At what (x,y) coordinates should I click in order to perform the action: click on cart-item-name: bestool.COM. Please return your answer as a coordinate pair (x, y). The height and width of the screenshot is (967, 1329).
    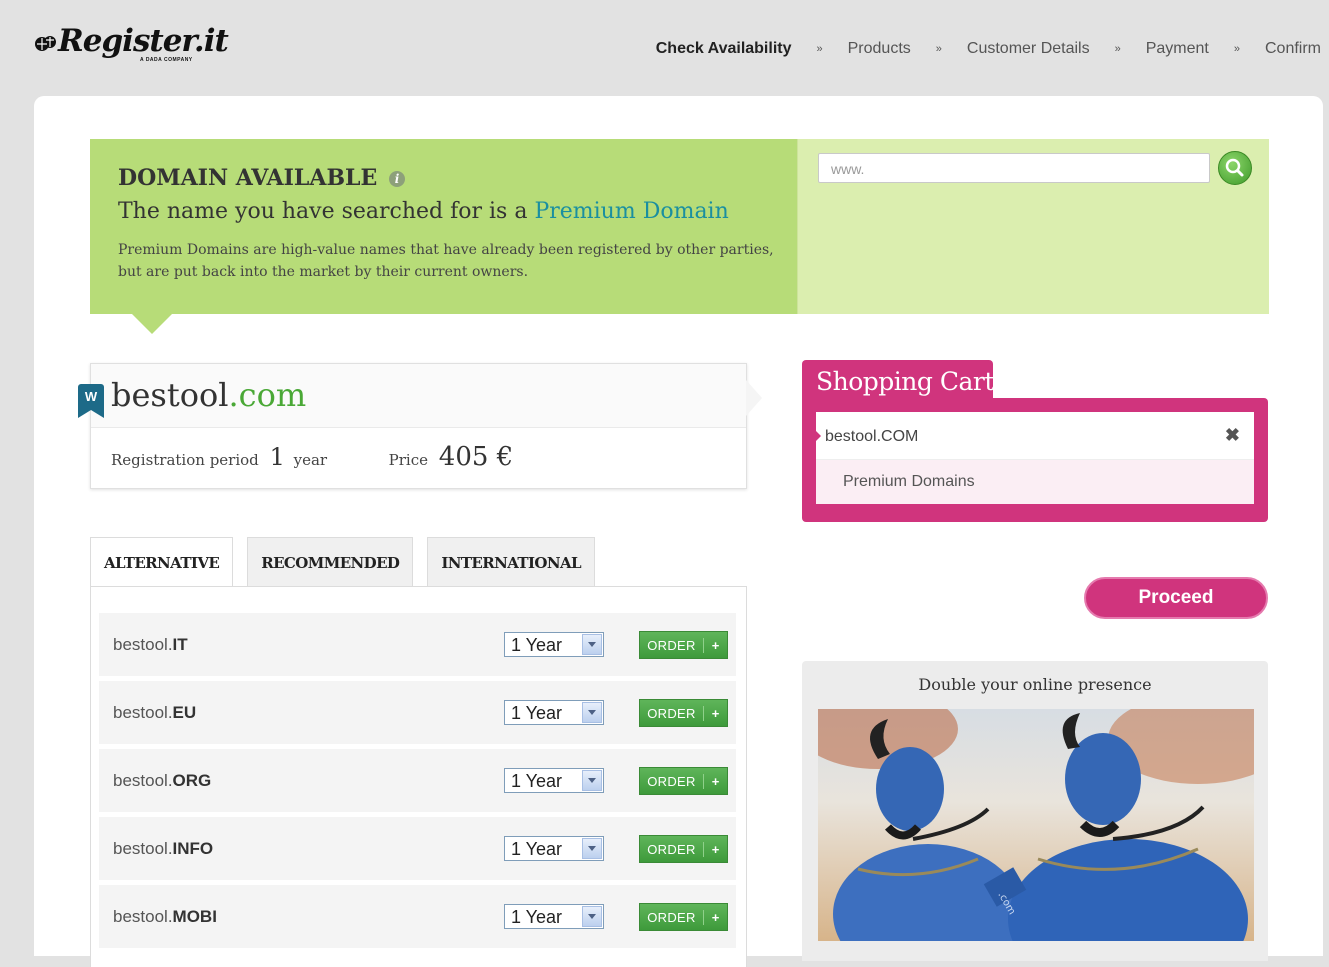
    Looking at the image, I should click on (872, 436).